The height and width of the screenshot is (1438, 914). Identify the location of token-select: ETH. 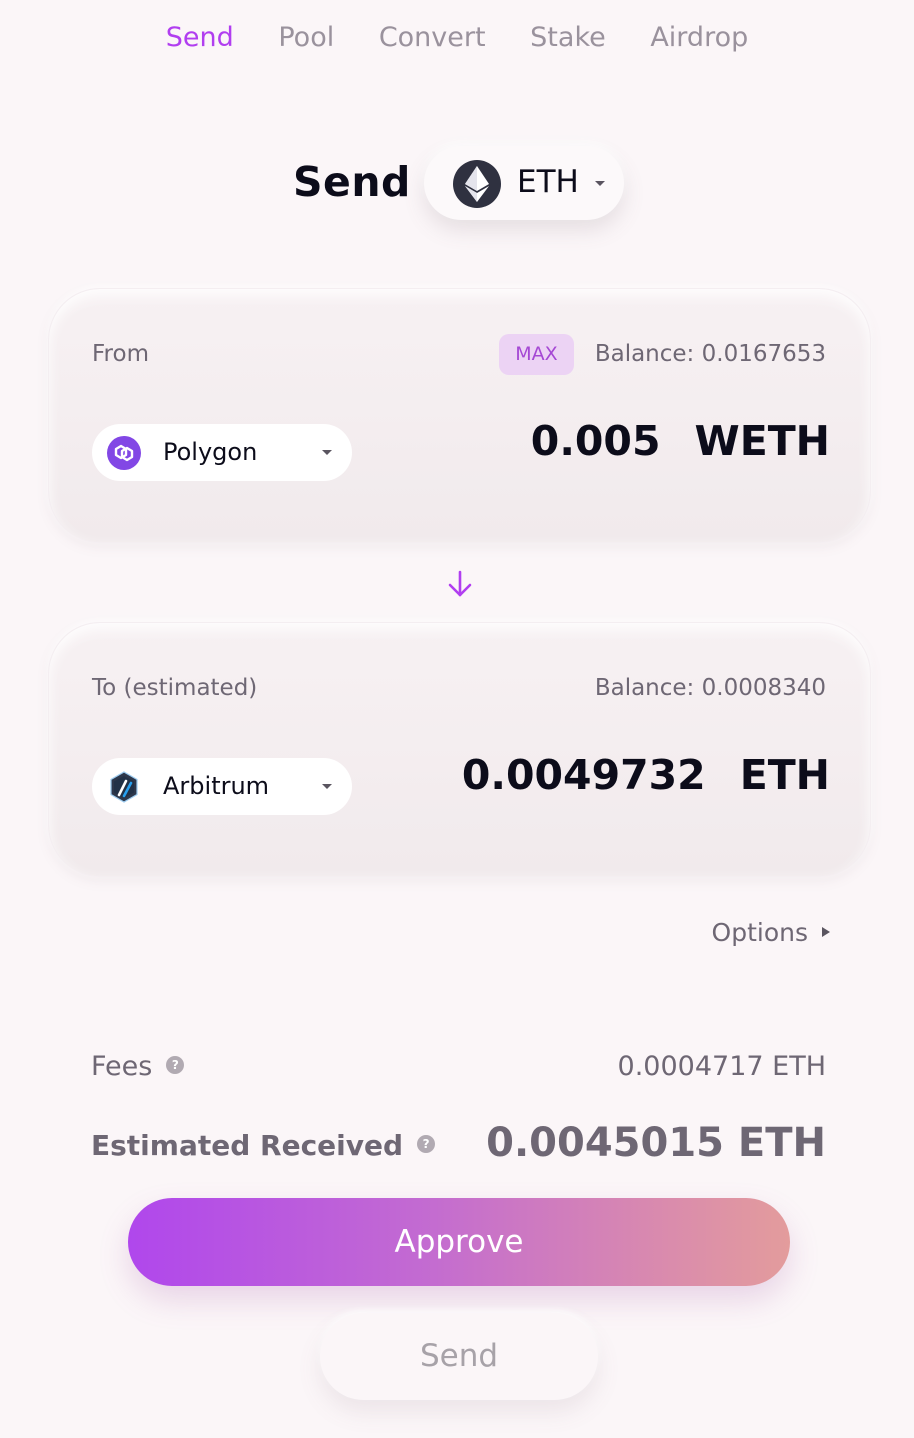
(524, 183).